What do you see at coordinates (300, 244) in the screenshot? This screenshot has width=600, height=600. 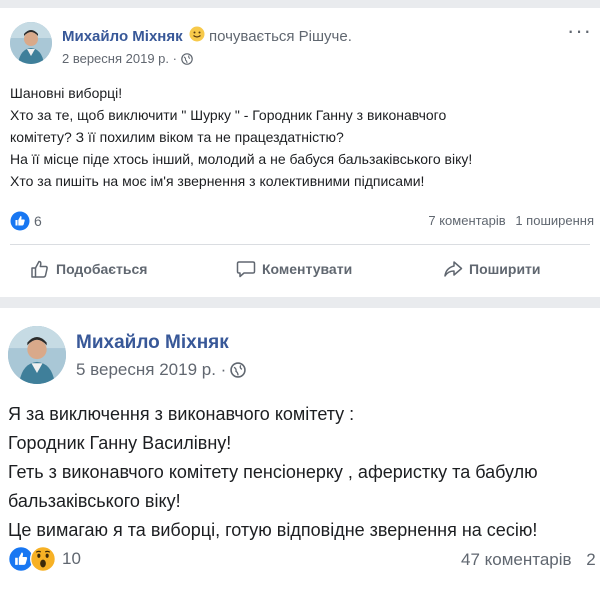 I see `divider` at bounding box center [300, 244].